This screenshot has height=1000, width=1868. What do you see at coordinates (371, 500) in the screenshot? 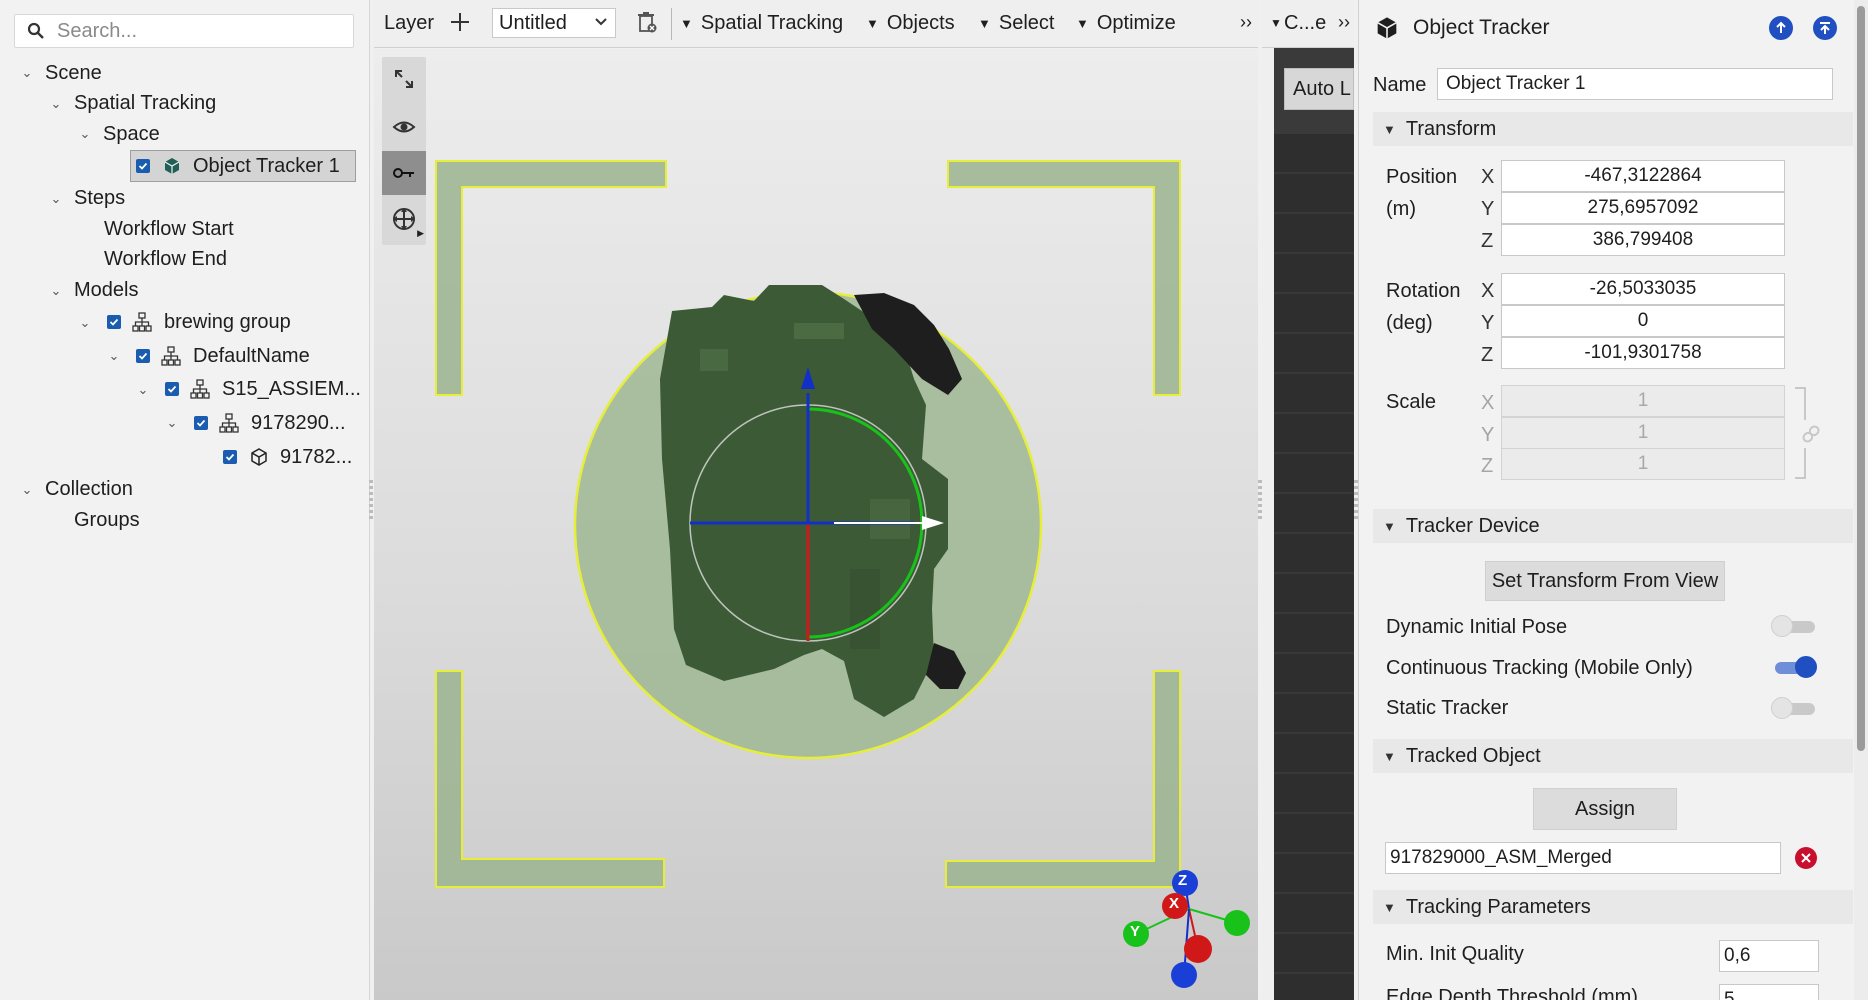
I see `splitter-handle` at bounding box center [371, 500].